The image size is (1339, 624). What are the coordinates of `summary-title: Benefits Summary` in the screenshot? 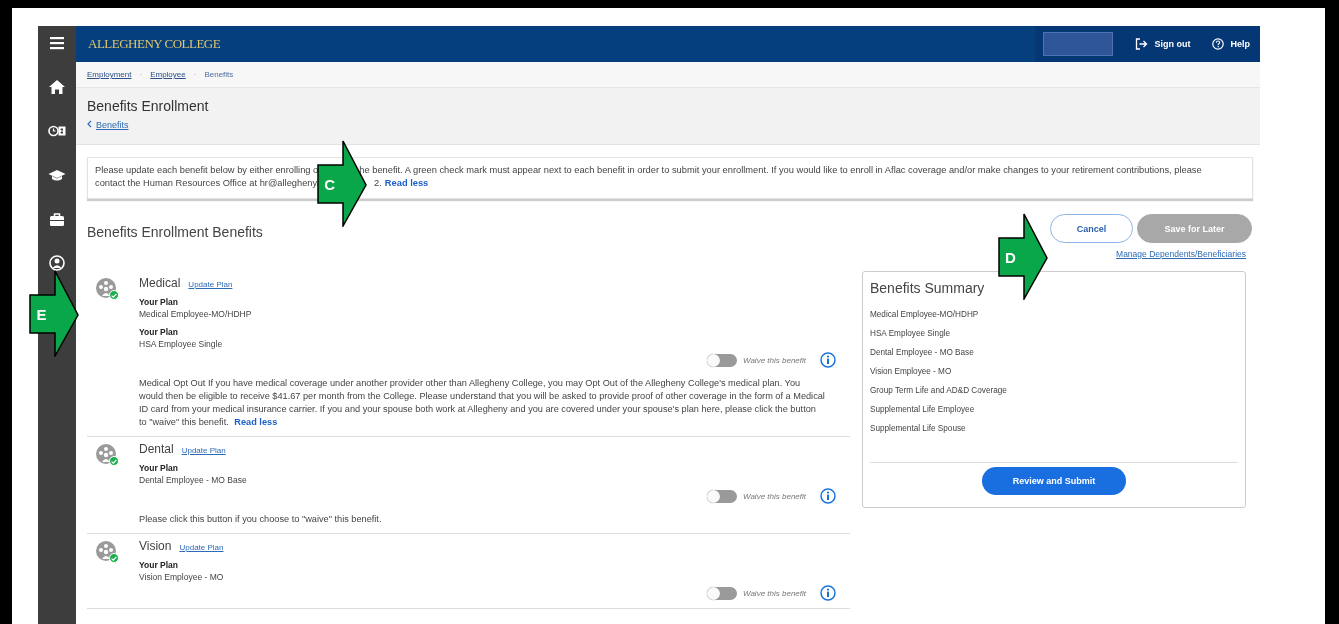 It's located at (928, 288).